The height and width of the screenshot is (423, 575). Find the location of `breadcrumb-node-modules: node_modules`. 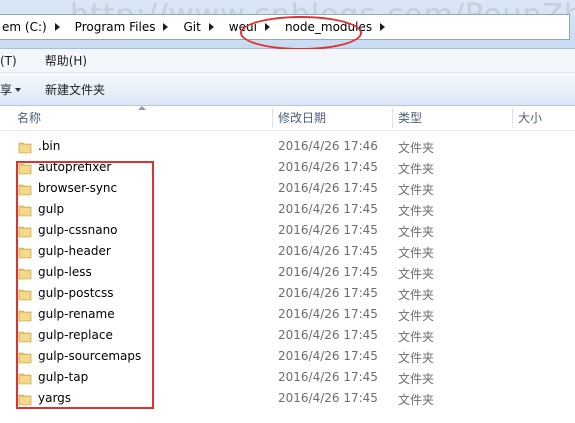

breadcrumb-node-modules: node_modules is located at coordinates (336, 27).